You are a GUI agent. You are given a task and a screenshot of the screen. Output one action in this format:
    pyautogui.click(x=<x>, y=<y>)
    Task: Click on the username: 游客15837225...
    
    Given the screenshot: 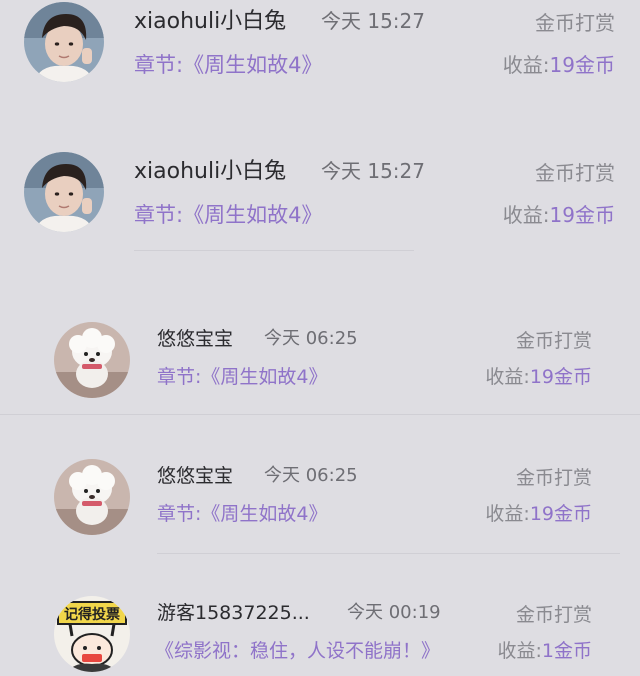 What is the action you would take?
    pyautogui.click(x=233, y=613)
    